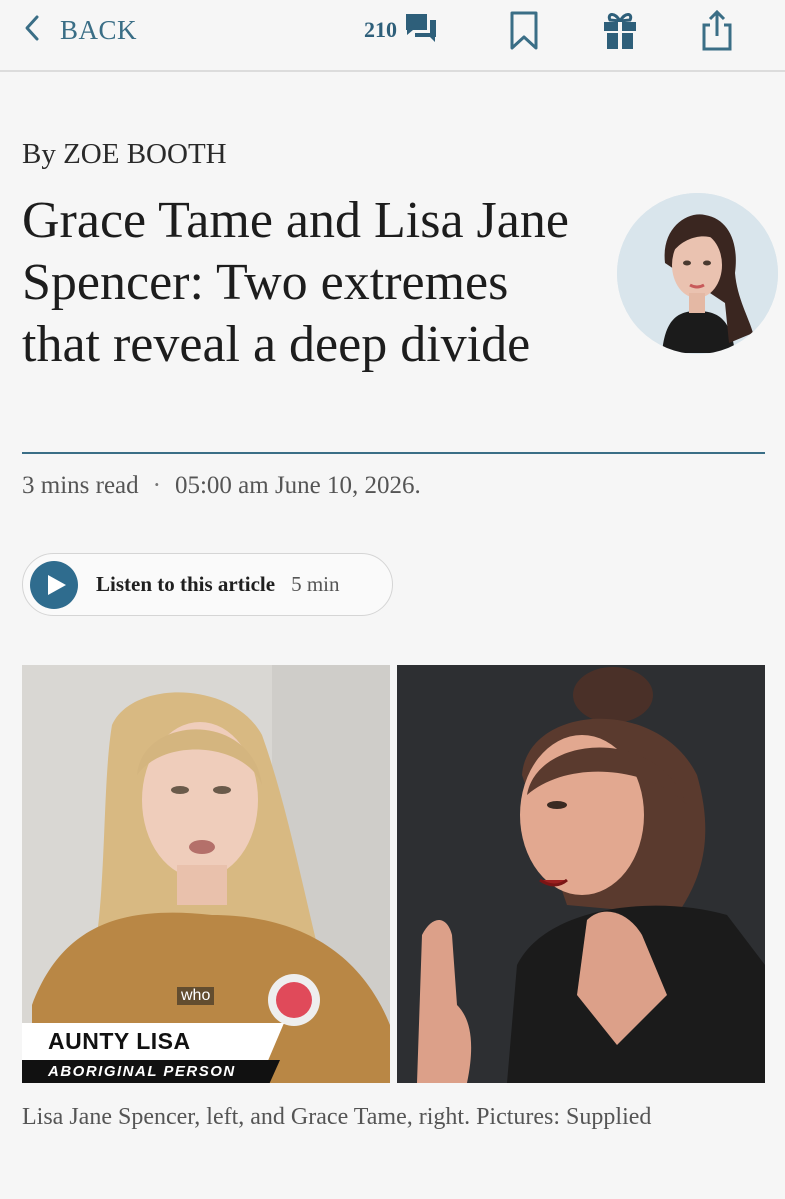 This screenshot has height=1199, width=785. What do you see at coordinates (620, 30) in the screenshot?
I see `gift-icon` at bounding box center [620, 30].